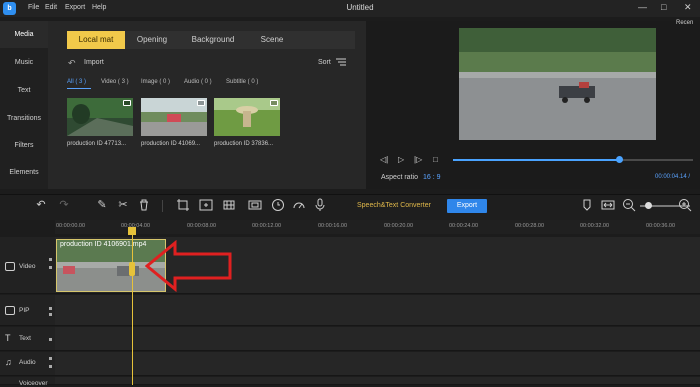  Describe the element at coordinates (24, 118) in the screenshot. I see `nav-transitions: Transitions` at that location.